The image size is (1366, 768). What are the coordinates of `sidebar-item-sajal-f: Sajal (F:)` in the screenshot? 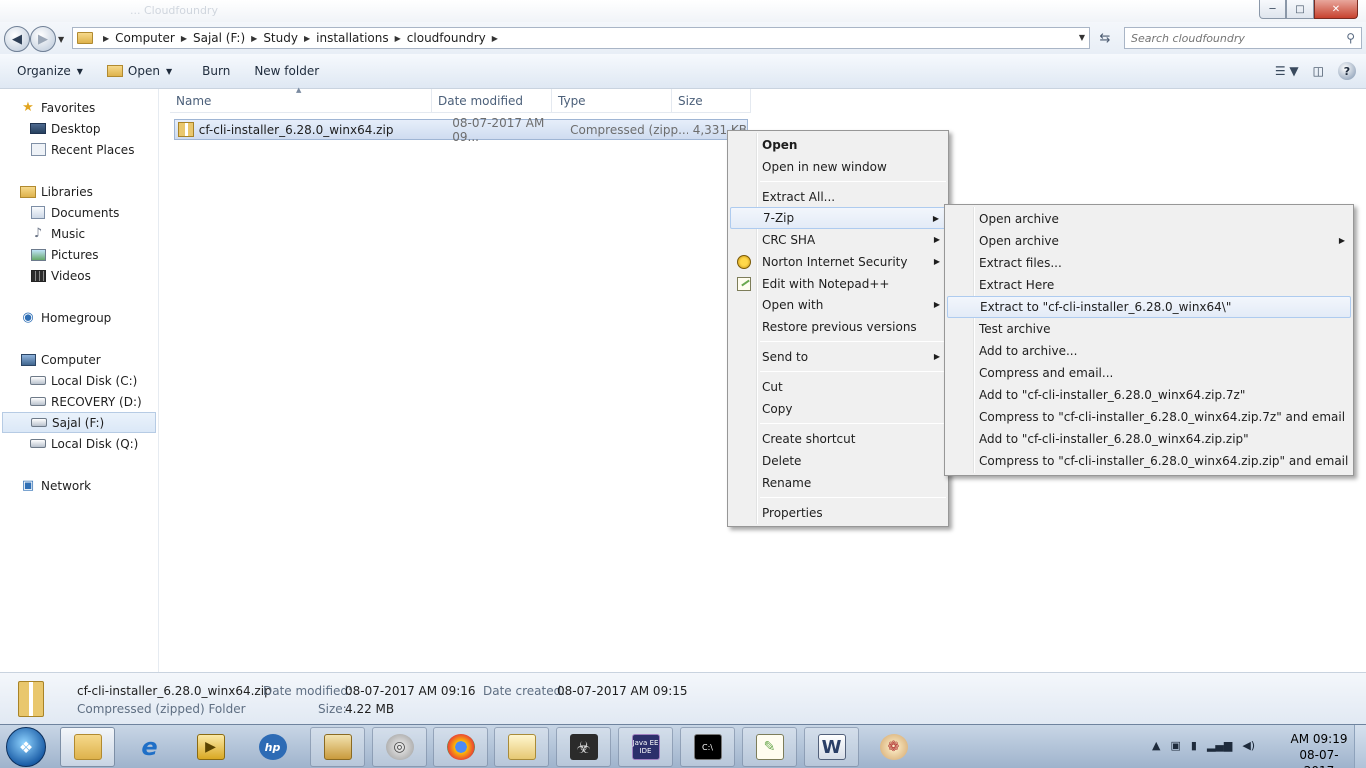 It's located at (79, 422).